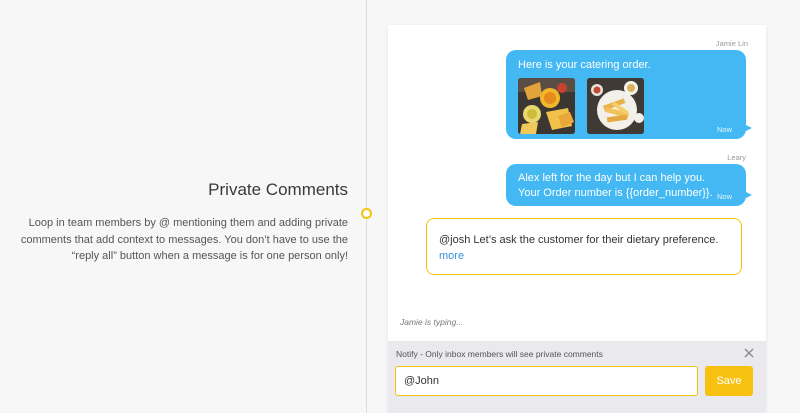 The image size is (800, 413). What do you see at coordinates (546, 106) in the screenshot?
I see `nachos-photo` at bounding box center [546, 106].